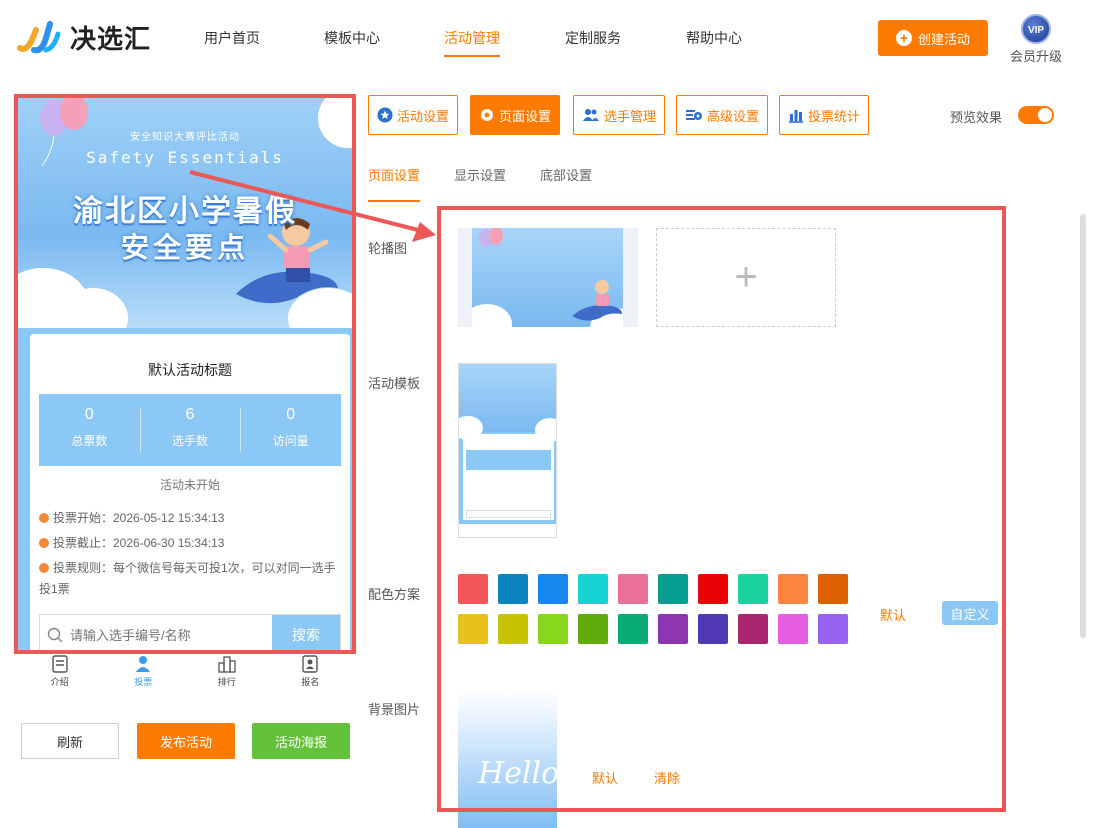  I want to click on preview-tab-bar: 介绍 投票 排行 报名, so click(185, 675).